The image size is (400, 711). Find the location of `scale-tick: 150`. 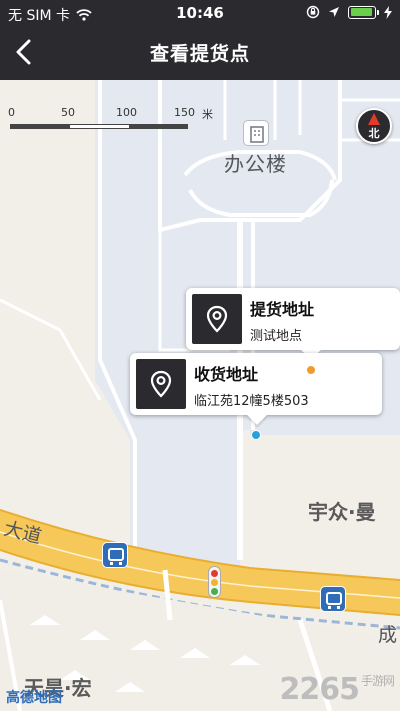

scale-tick: 150 is located at coordinates (184, 112).